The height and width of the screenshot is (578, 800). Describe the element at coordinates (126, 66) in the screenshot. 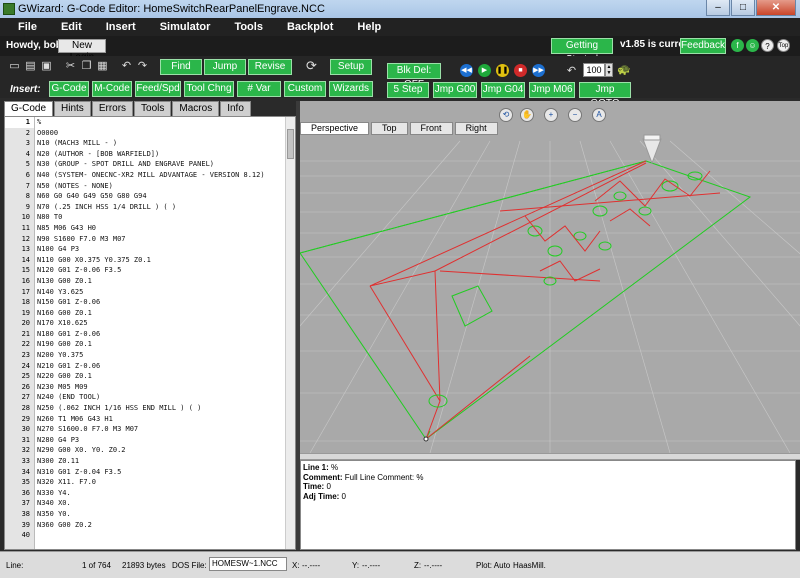

I see `undo-icon: ↶` at that location.